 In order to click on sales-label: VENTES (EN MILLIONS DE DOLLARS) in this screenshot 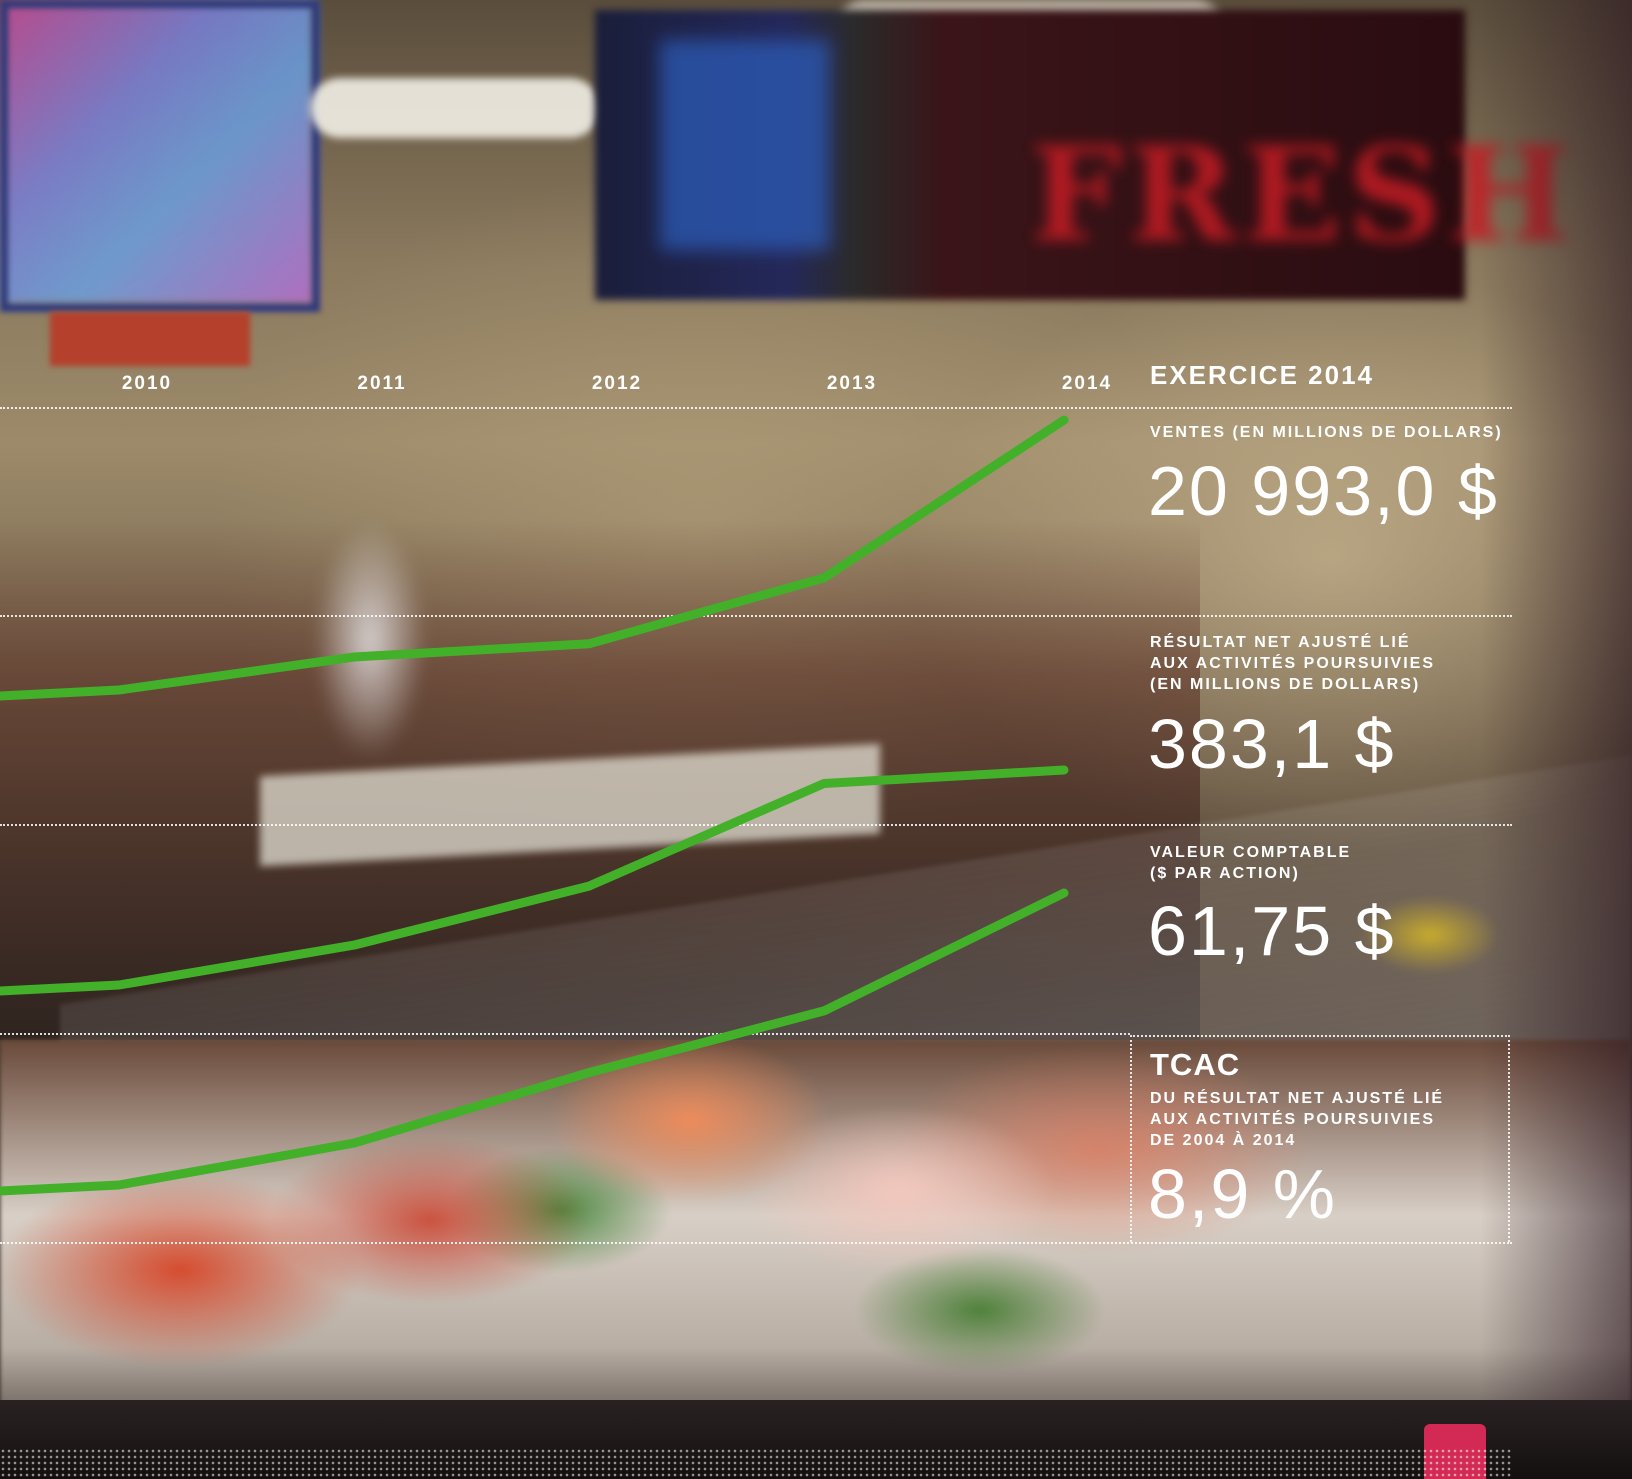, I will do `click(1326, 432)`.